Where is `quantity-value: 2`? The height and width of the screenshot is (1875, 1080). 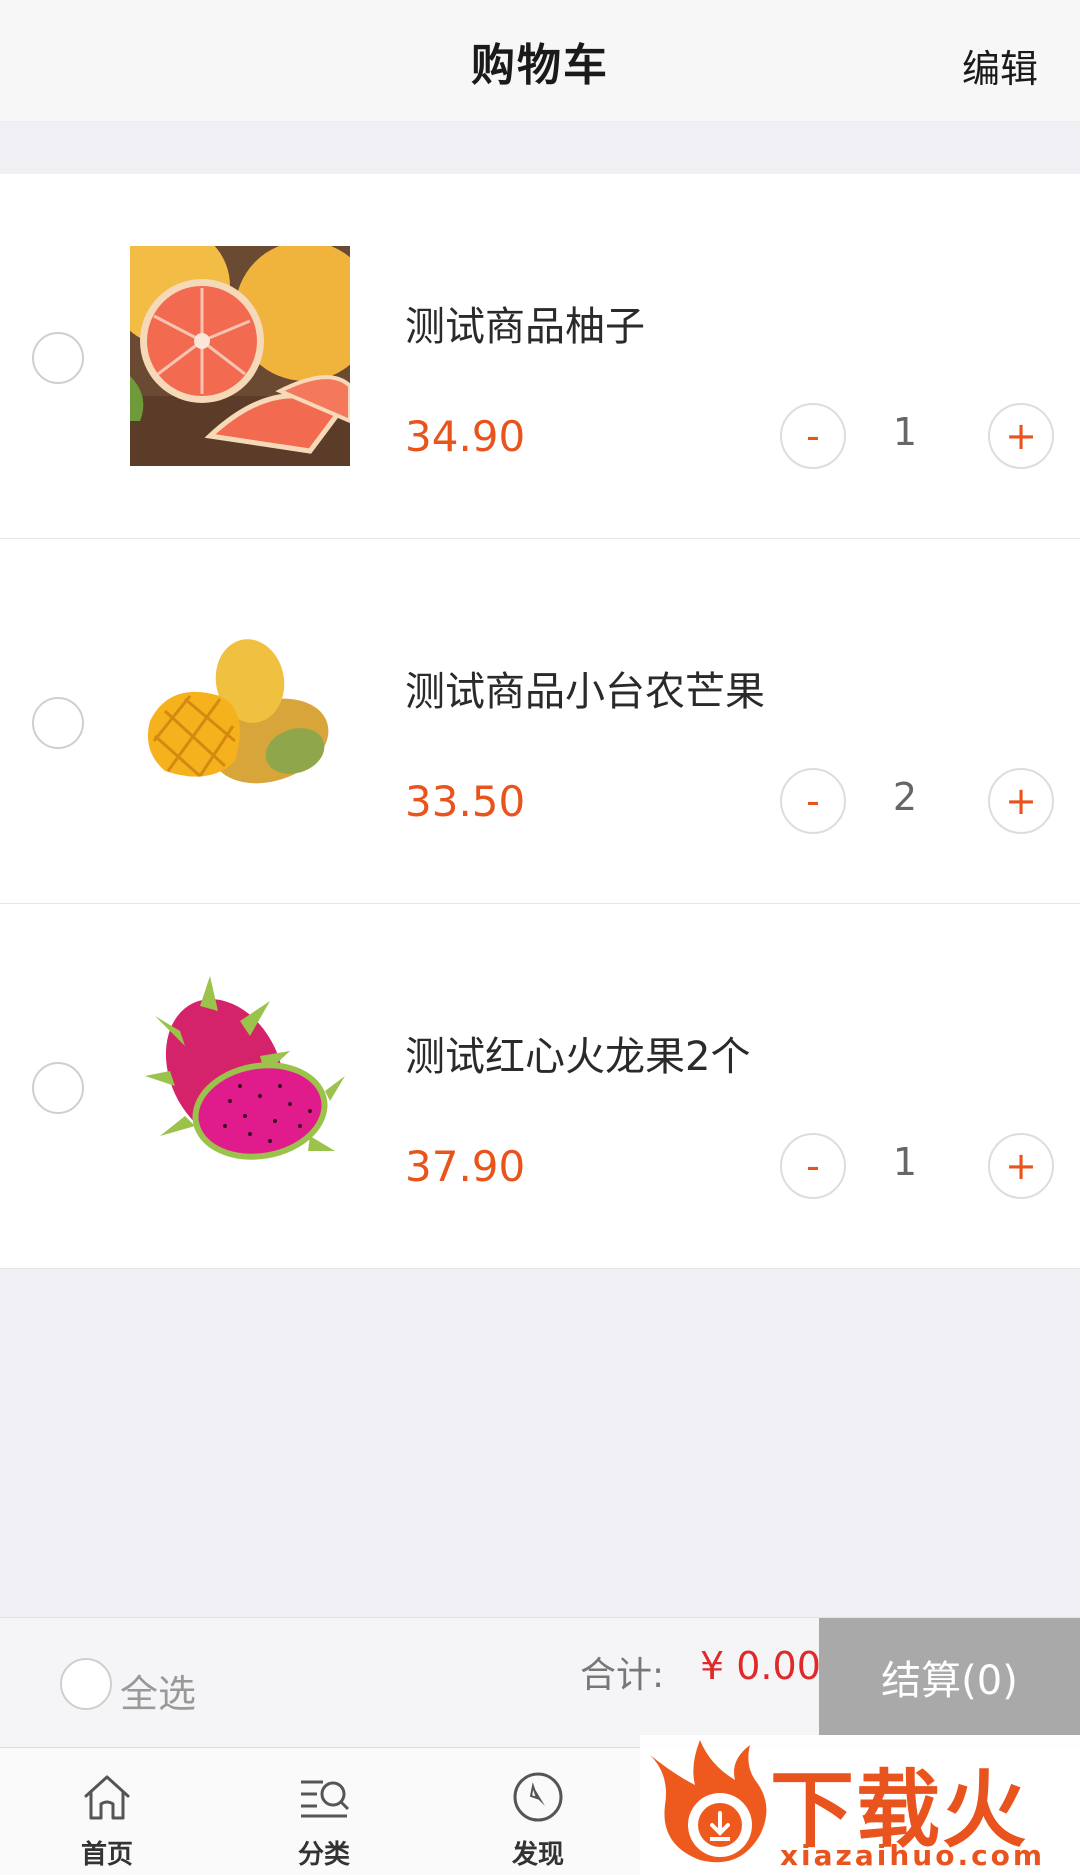 quantity-value: 2 is located at coordinates (905, 797).